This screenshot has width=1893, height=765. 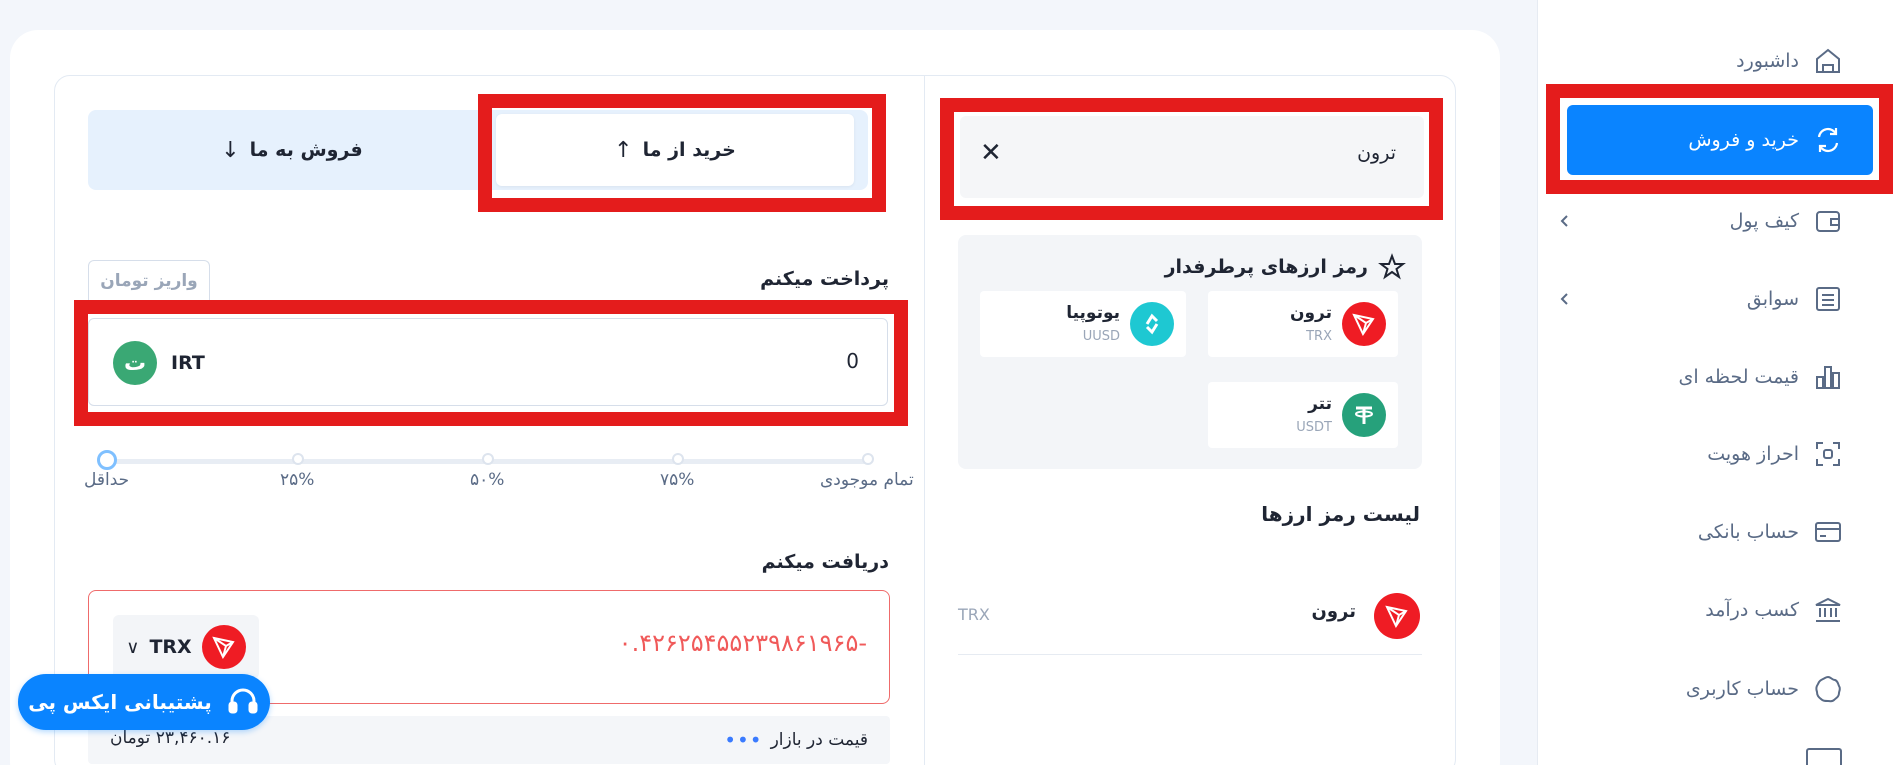 What do you see at coordinates (1828, 377) in the screenshot?
I see `chart-icon` at bounding box center [1828, 377].